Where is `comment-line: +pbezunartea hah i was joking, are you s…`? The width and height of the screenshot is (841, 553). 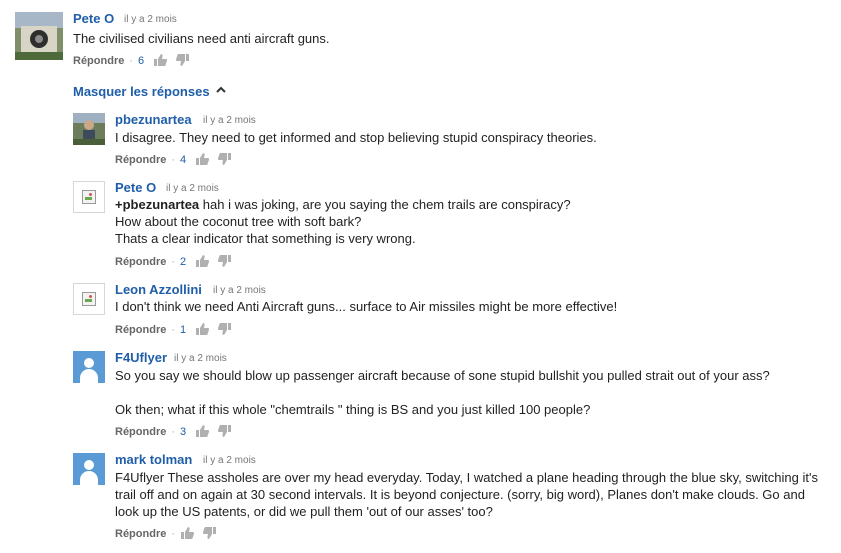
comment-line: +pbezunartea hah i was joking, are you s… is located at coordinates (343, 204).